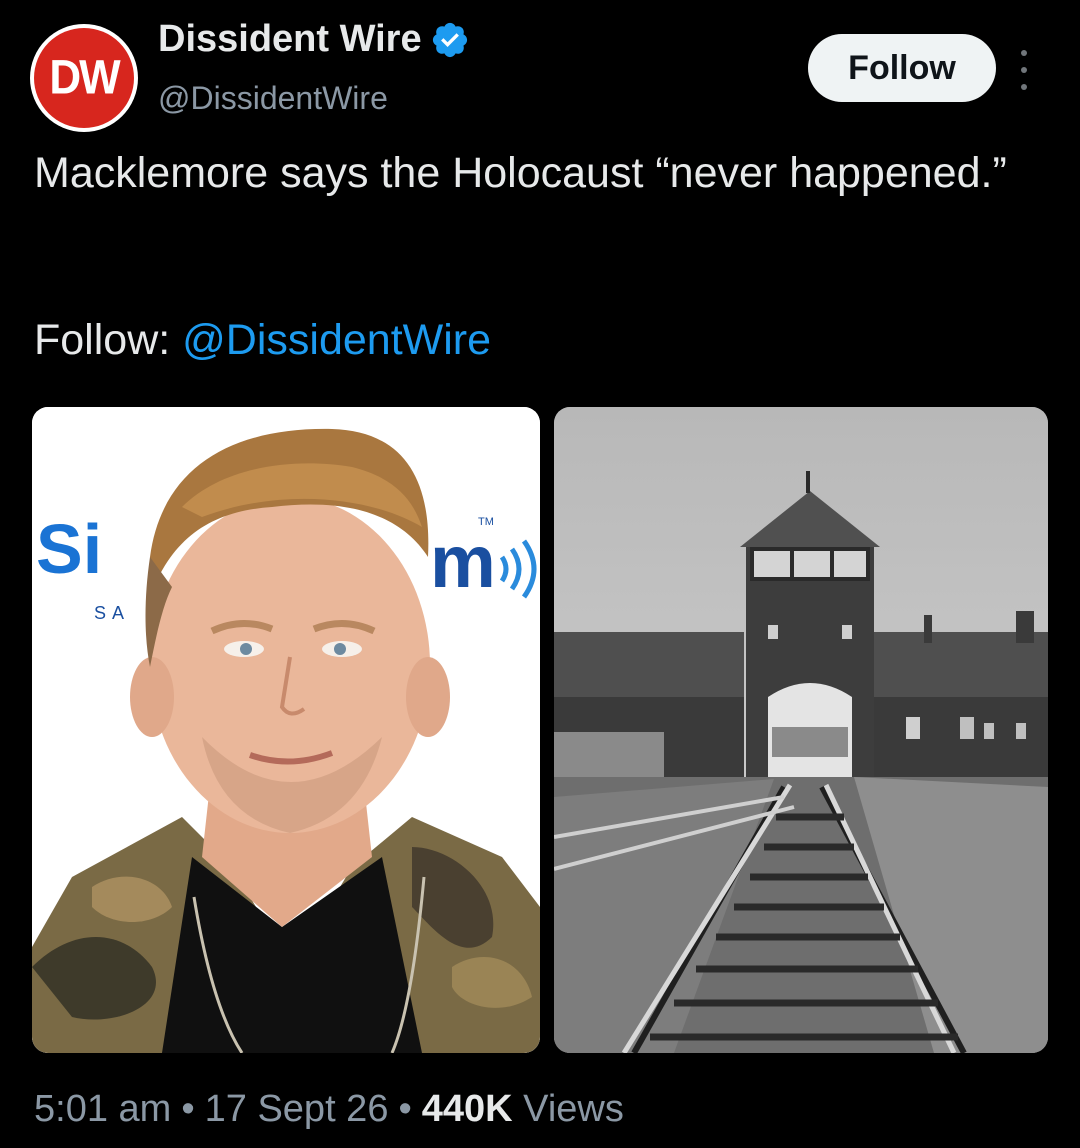  I want to click on author-name-row: Dissident Wire, so click(314, 39).